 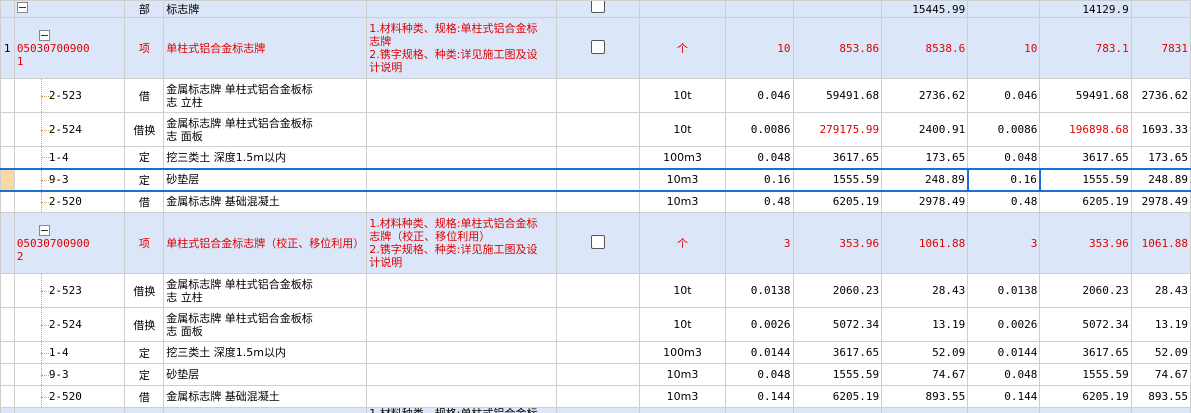 I want to click on item-name: 单柱式铝合金标志牌, so click(x=265, y=48).